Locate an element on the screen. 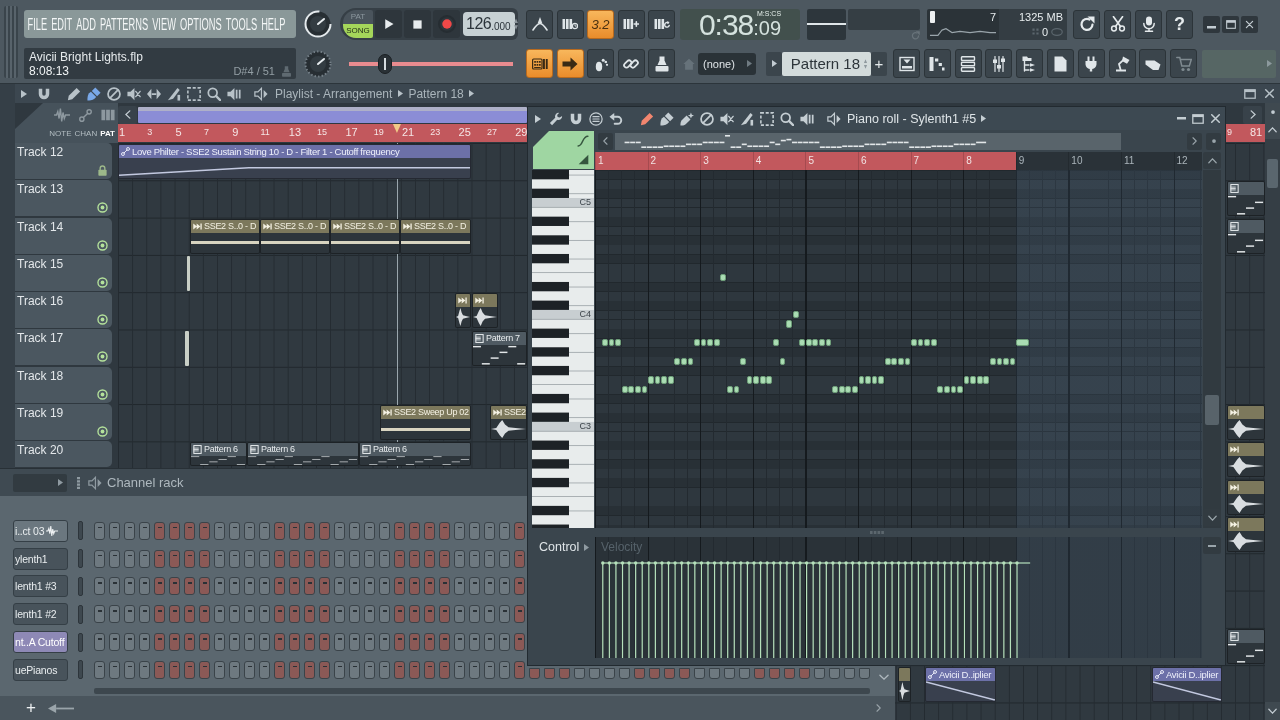  piano-keys-drawing is located at coordinates (563, 349).